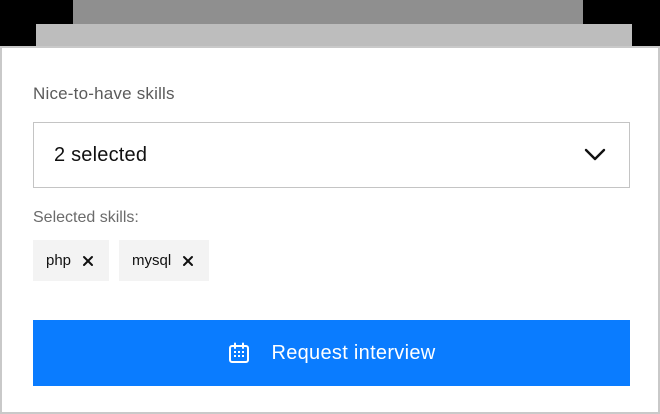 This screenshot has height=414, width=660. Describe the element at coordinates (152, 260) in the screenshot. I see `chip-label: mysql` at that location.